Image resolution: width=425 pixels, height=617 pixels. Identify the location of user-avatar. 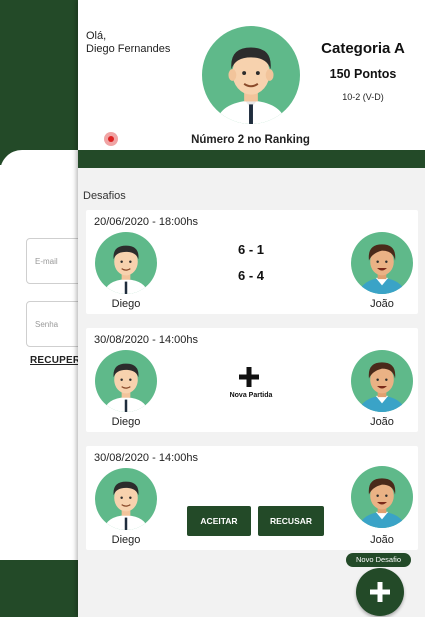
(251, 75).